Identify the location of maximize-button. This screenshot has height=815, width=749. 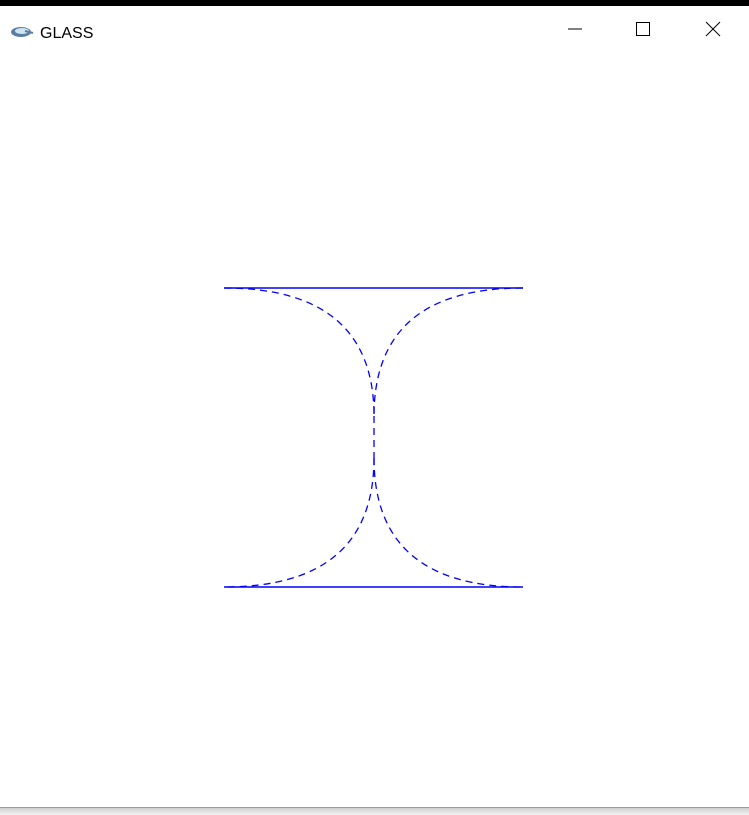
(643, 29).